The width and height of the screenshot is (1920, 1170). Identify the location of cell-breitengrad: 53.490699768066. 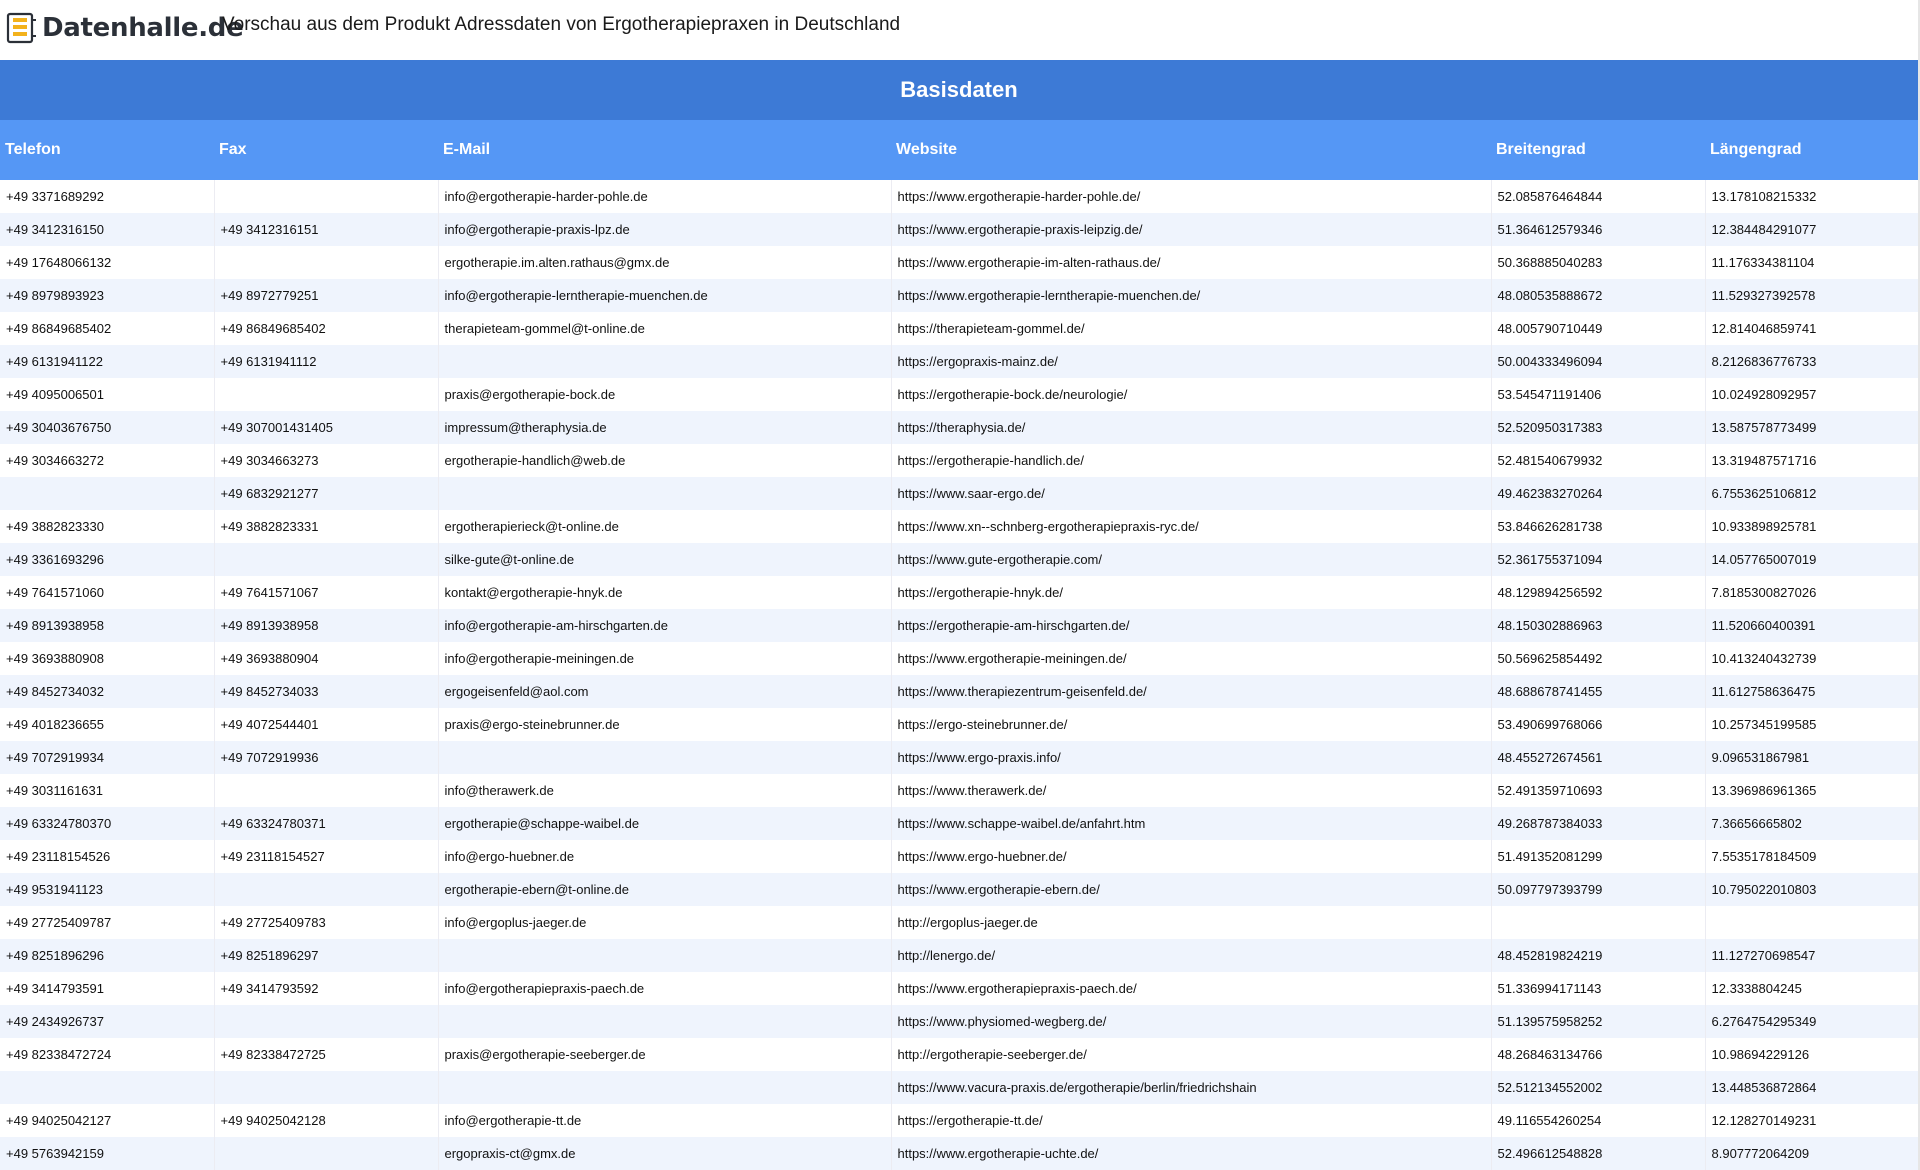
(1597, 724).